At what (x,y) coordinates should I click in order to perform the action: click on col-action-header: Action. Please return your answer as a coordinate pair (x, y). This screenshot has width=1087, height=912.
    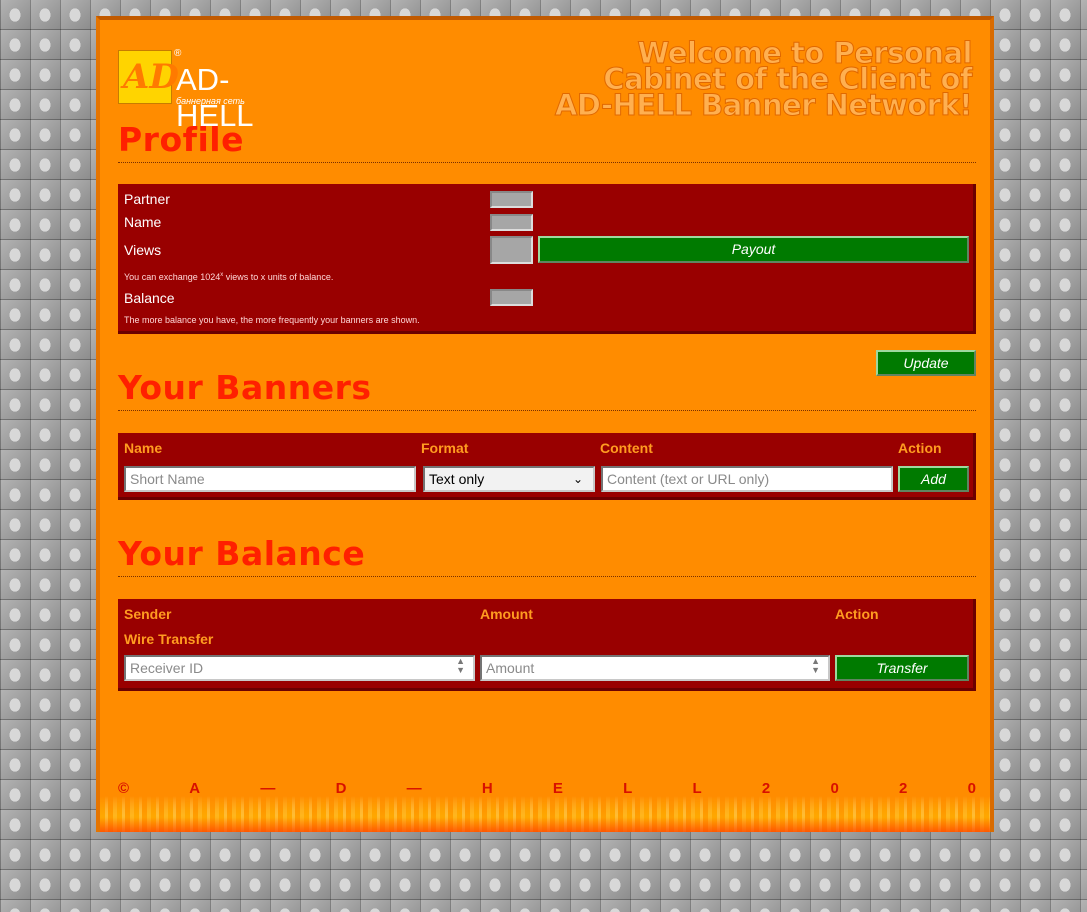
    Looking at the image, I should click on (920, 448).